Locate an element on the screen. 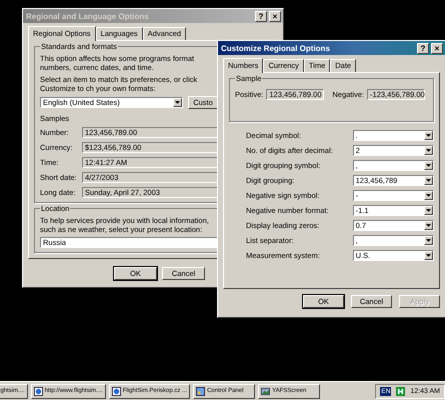 The width and height of the screenshot is (445, 400). window-title: Regional and Language Options is located at coordinates (87, 16).